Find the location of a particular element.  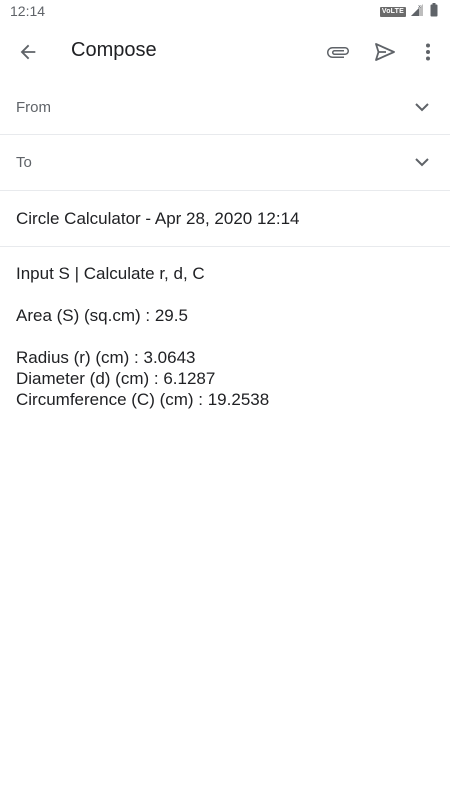

app-bar: Compose is located at coordinates (225, 52).